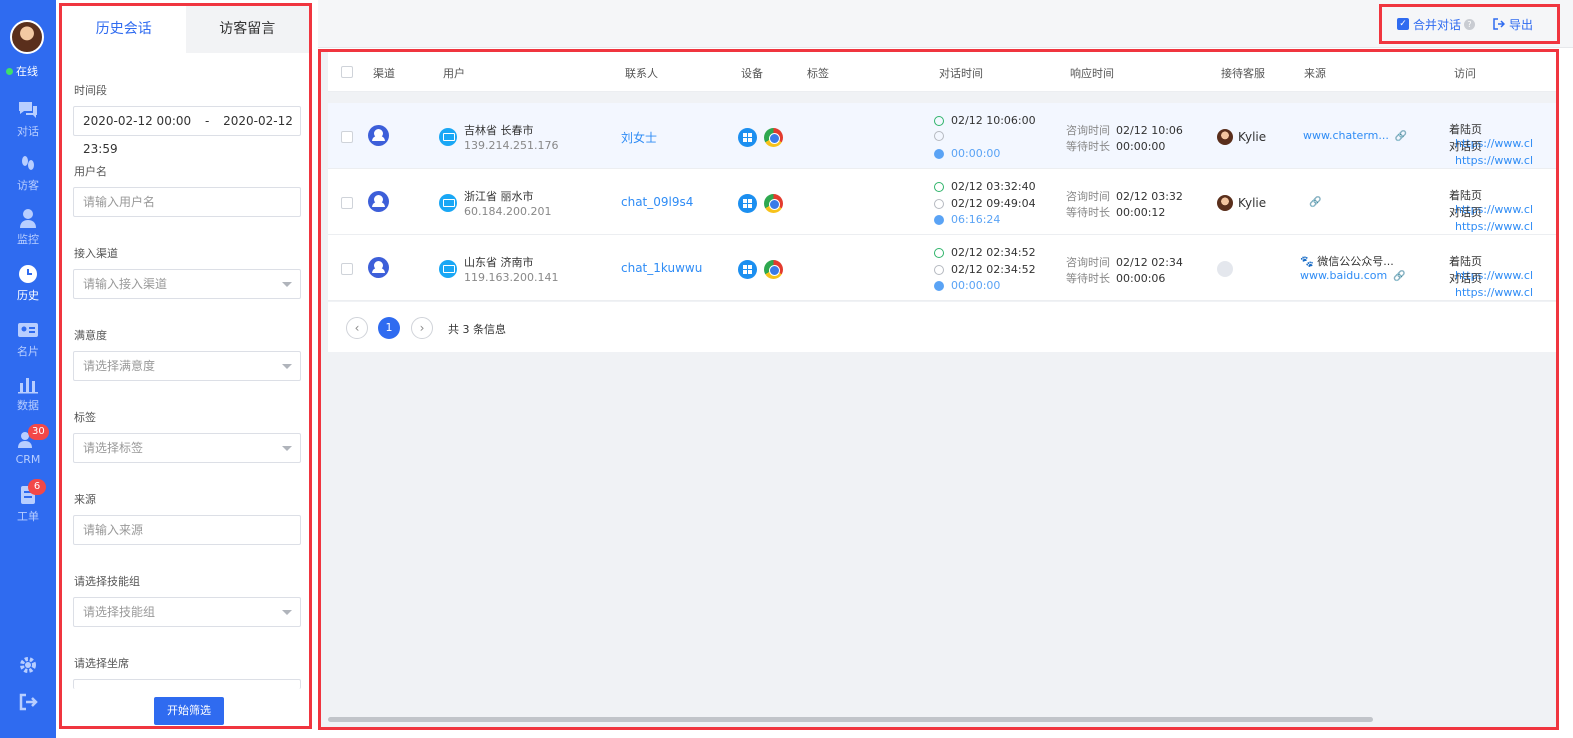  Describe the element at coordinates (28, 346) in the screenshot. I see `nav-item-card: 名片` at that location.